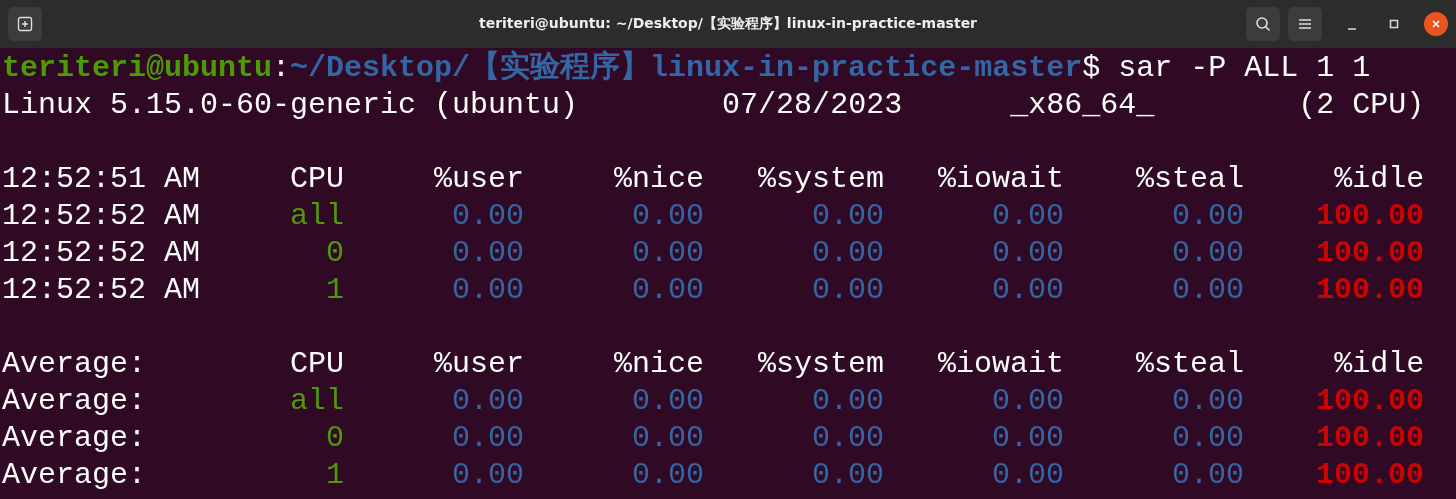 The width and height of the screenshot is (1456, 499). I want to click on date-text: 07/28/2023, so click(813, 105).